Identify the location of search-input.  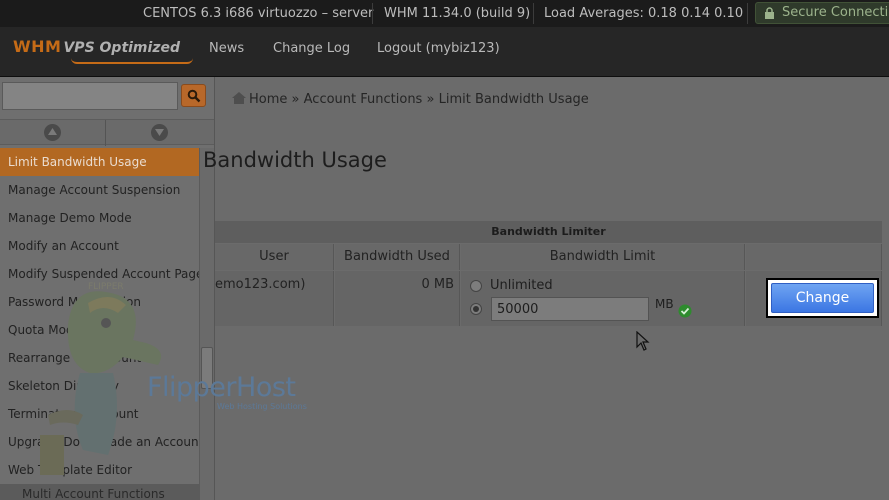
(90, 96).